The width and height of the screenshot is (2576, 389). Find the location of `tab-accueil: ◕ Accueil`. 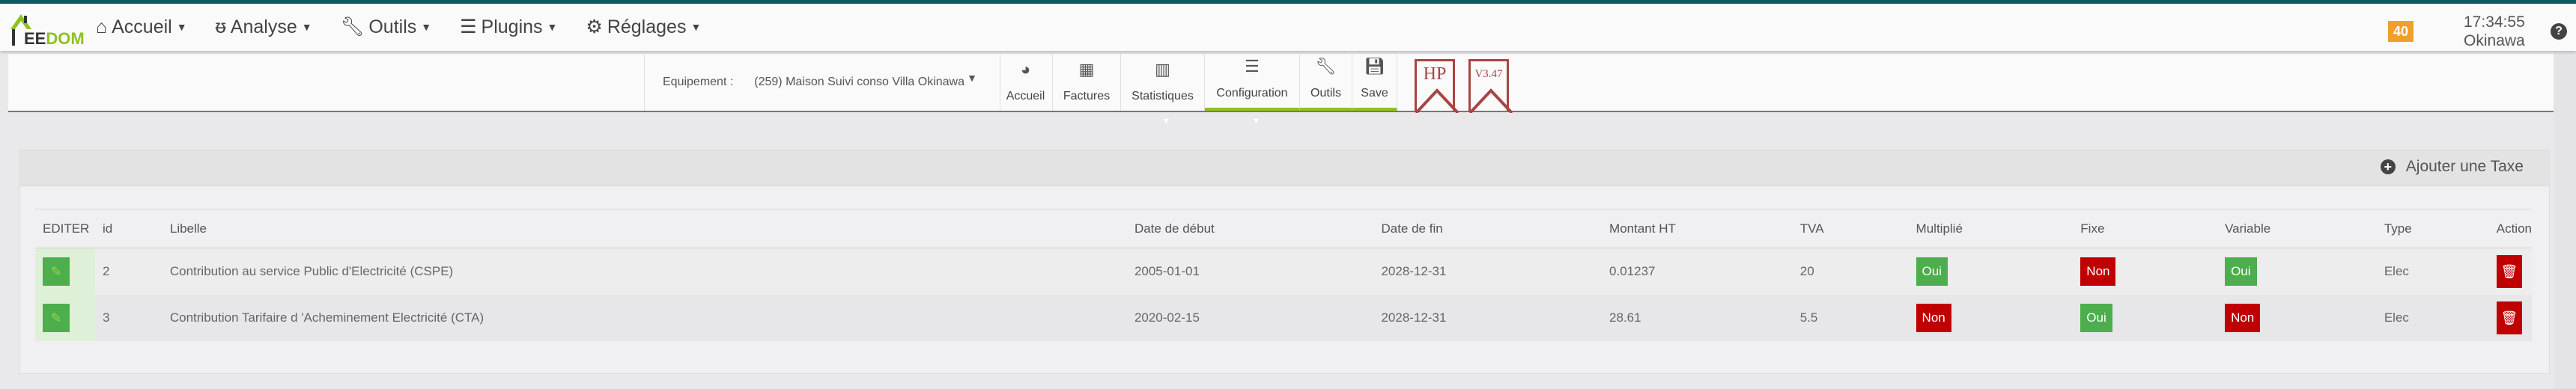

tab-accueil: ◕ Accueil is located at coordinates (1026, 83).